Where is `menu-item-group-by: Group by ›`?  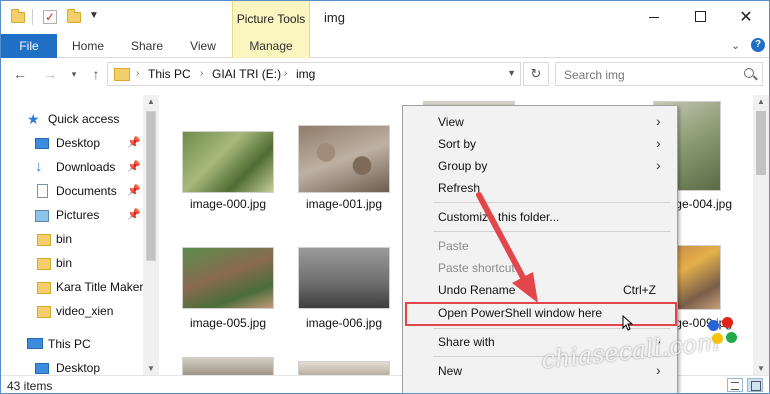
menu-item-group-by: Group by › is located at coordinates (540, 166).